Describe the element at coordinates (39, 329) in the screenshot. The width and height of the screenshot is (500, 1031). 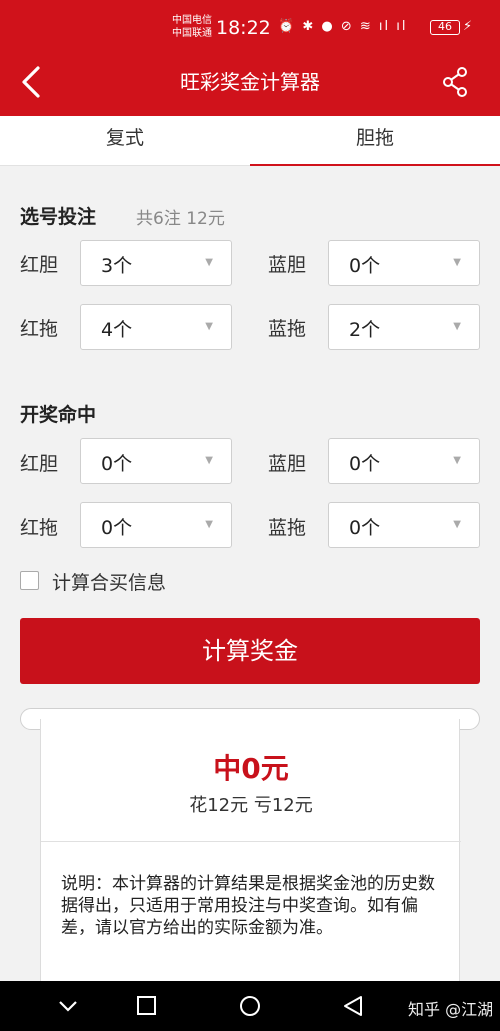
I see `bet-red-tuo-label: 红拖` at that location.